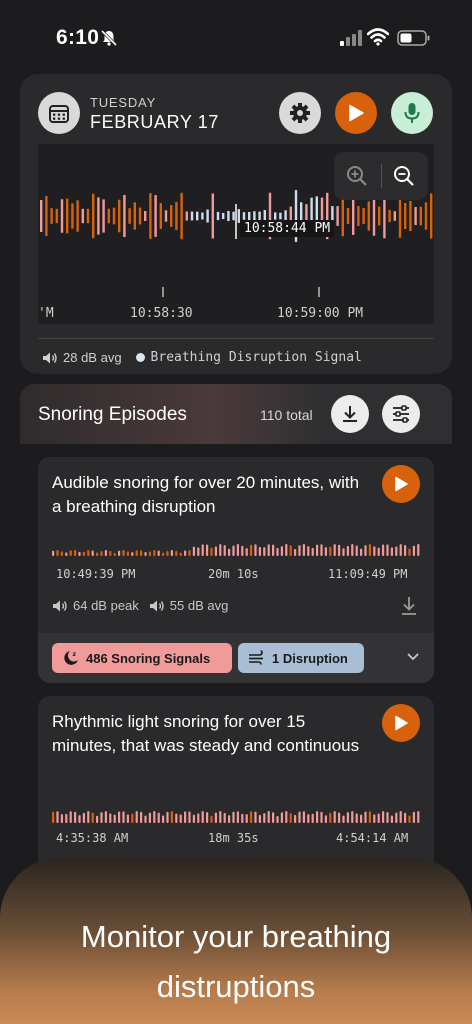 This screenshot has height=1024, width=472. What do you see at coordinates (142, 658) in the screenshot?
I see `snoring-signals-tag: z 486 Snoring Signals` at bounding box center [142, 658].